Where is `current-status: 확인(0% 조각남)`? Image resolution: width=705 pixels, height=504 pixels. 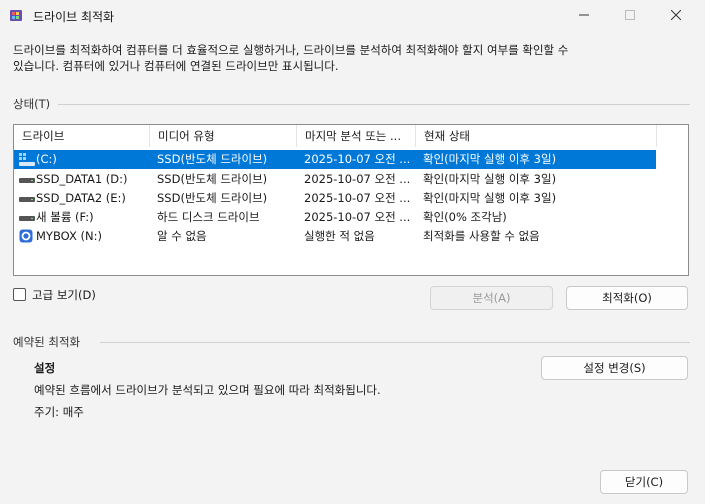
current-status: 확인(0% 조각남) is located at coordinates (465, 217).